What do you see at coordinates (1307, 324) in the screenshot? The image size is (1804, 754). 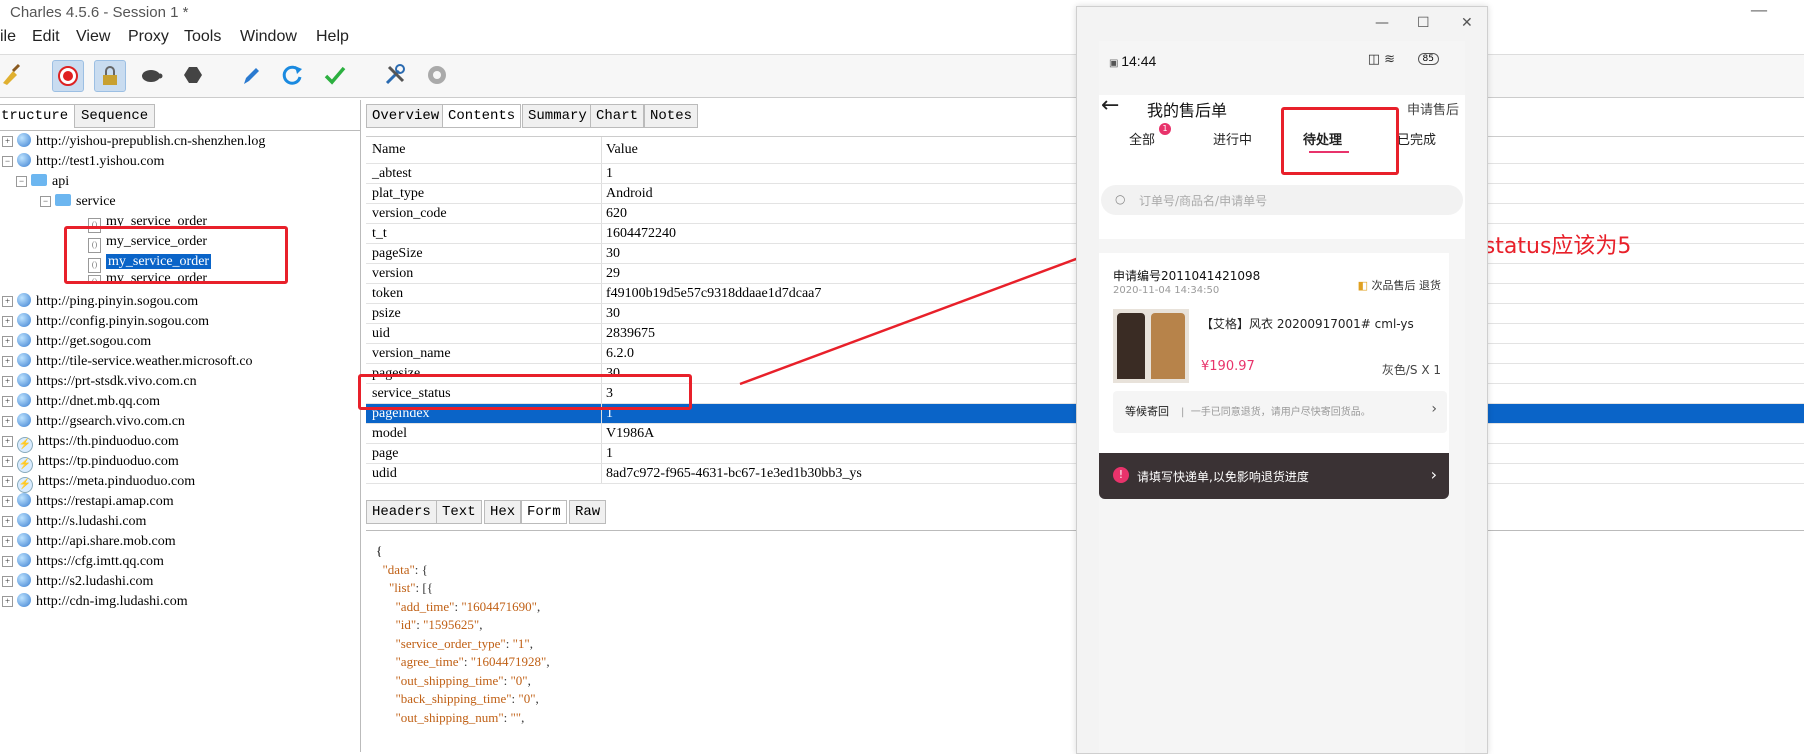 I see `product-name: 【艾格】风衣 20200917001# cml-ys` at bounding box center [1307, 324].